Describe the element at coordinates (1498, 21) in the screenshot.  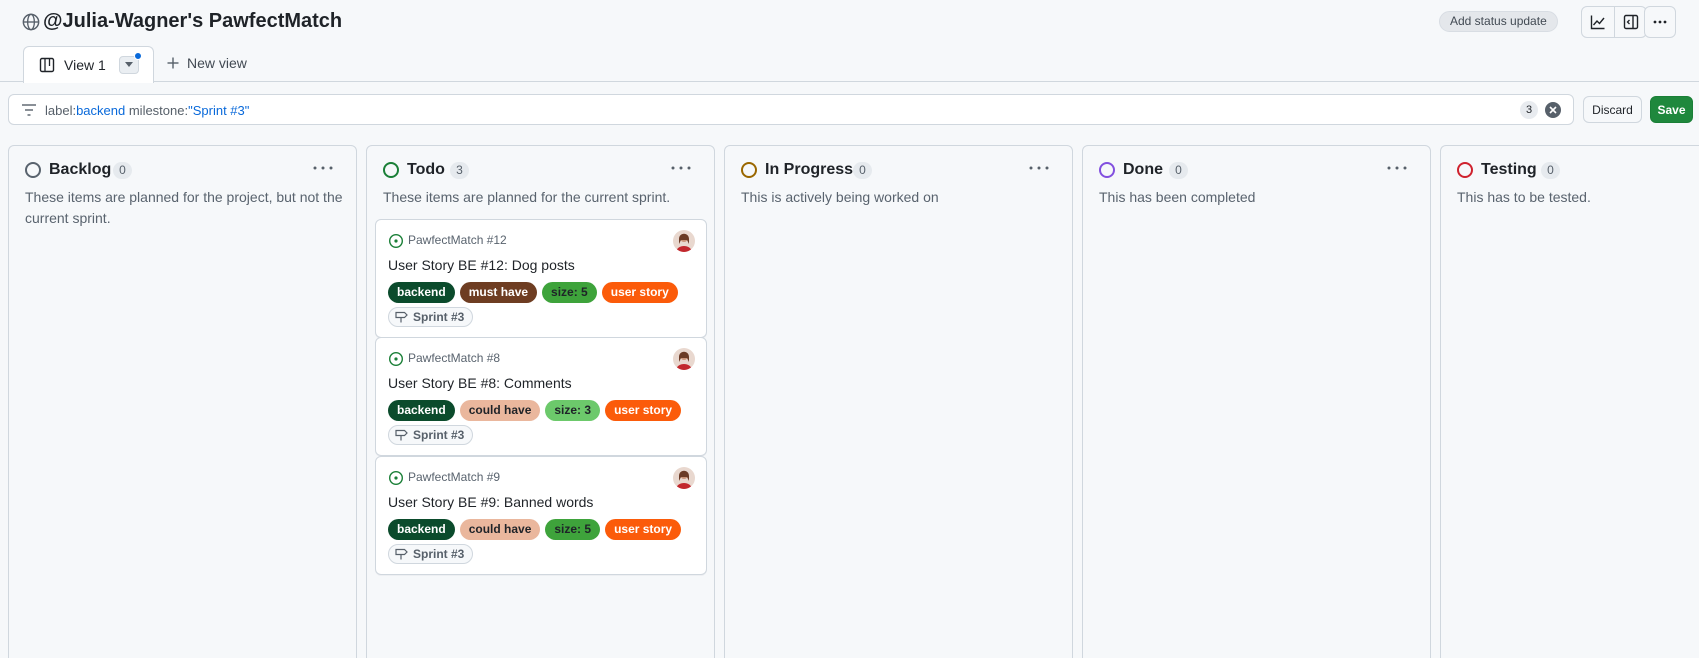
I see `add-status-update-button: Add status update` at that location.